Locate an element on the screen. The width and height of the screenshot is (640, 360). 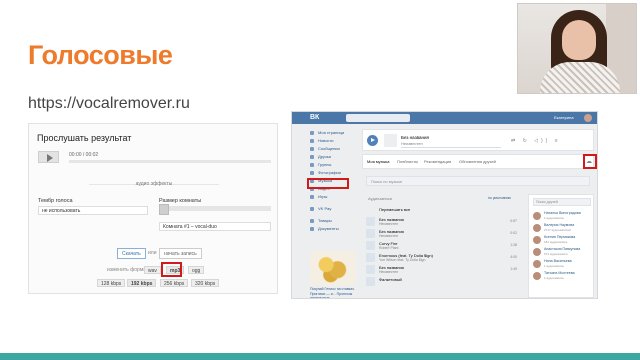
track-title: Фалкетовый is located at coordinates (390, 279).